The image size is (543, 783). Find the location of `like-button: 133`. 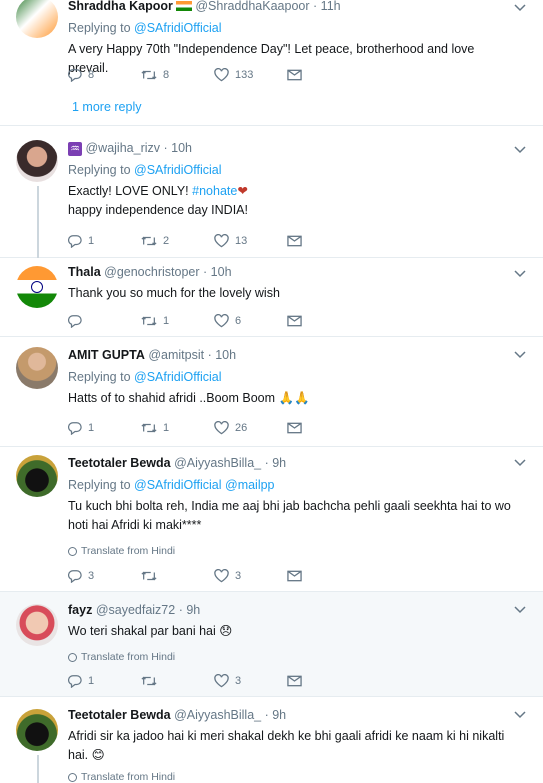

like-button: 133 is located at coordinates (250, 75).